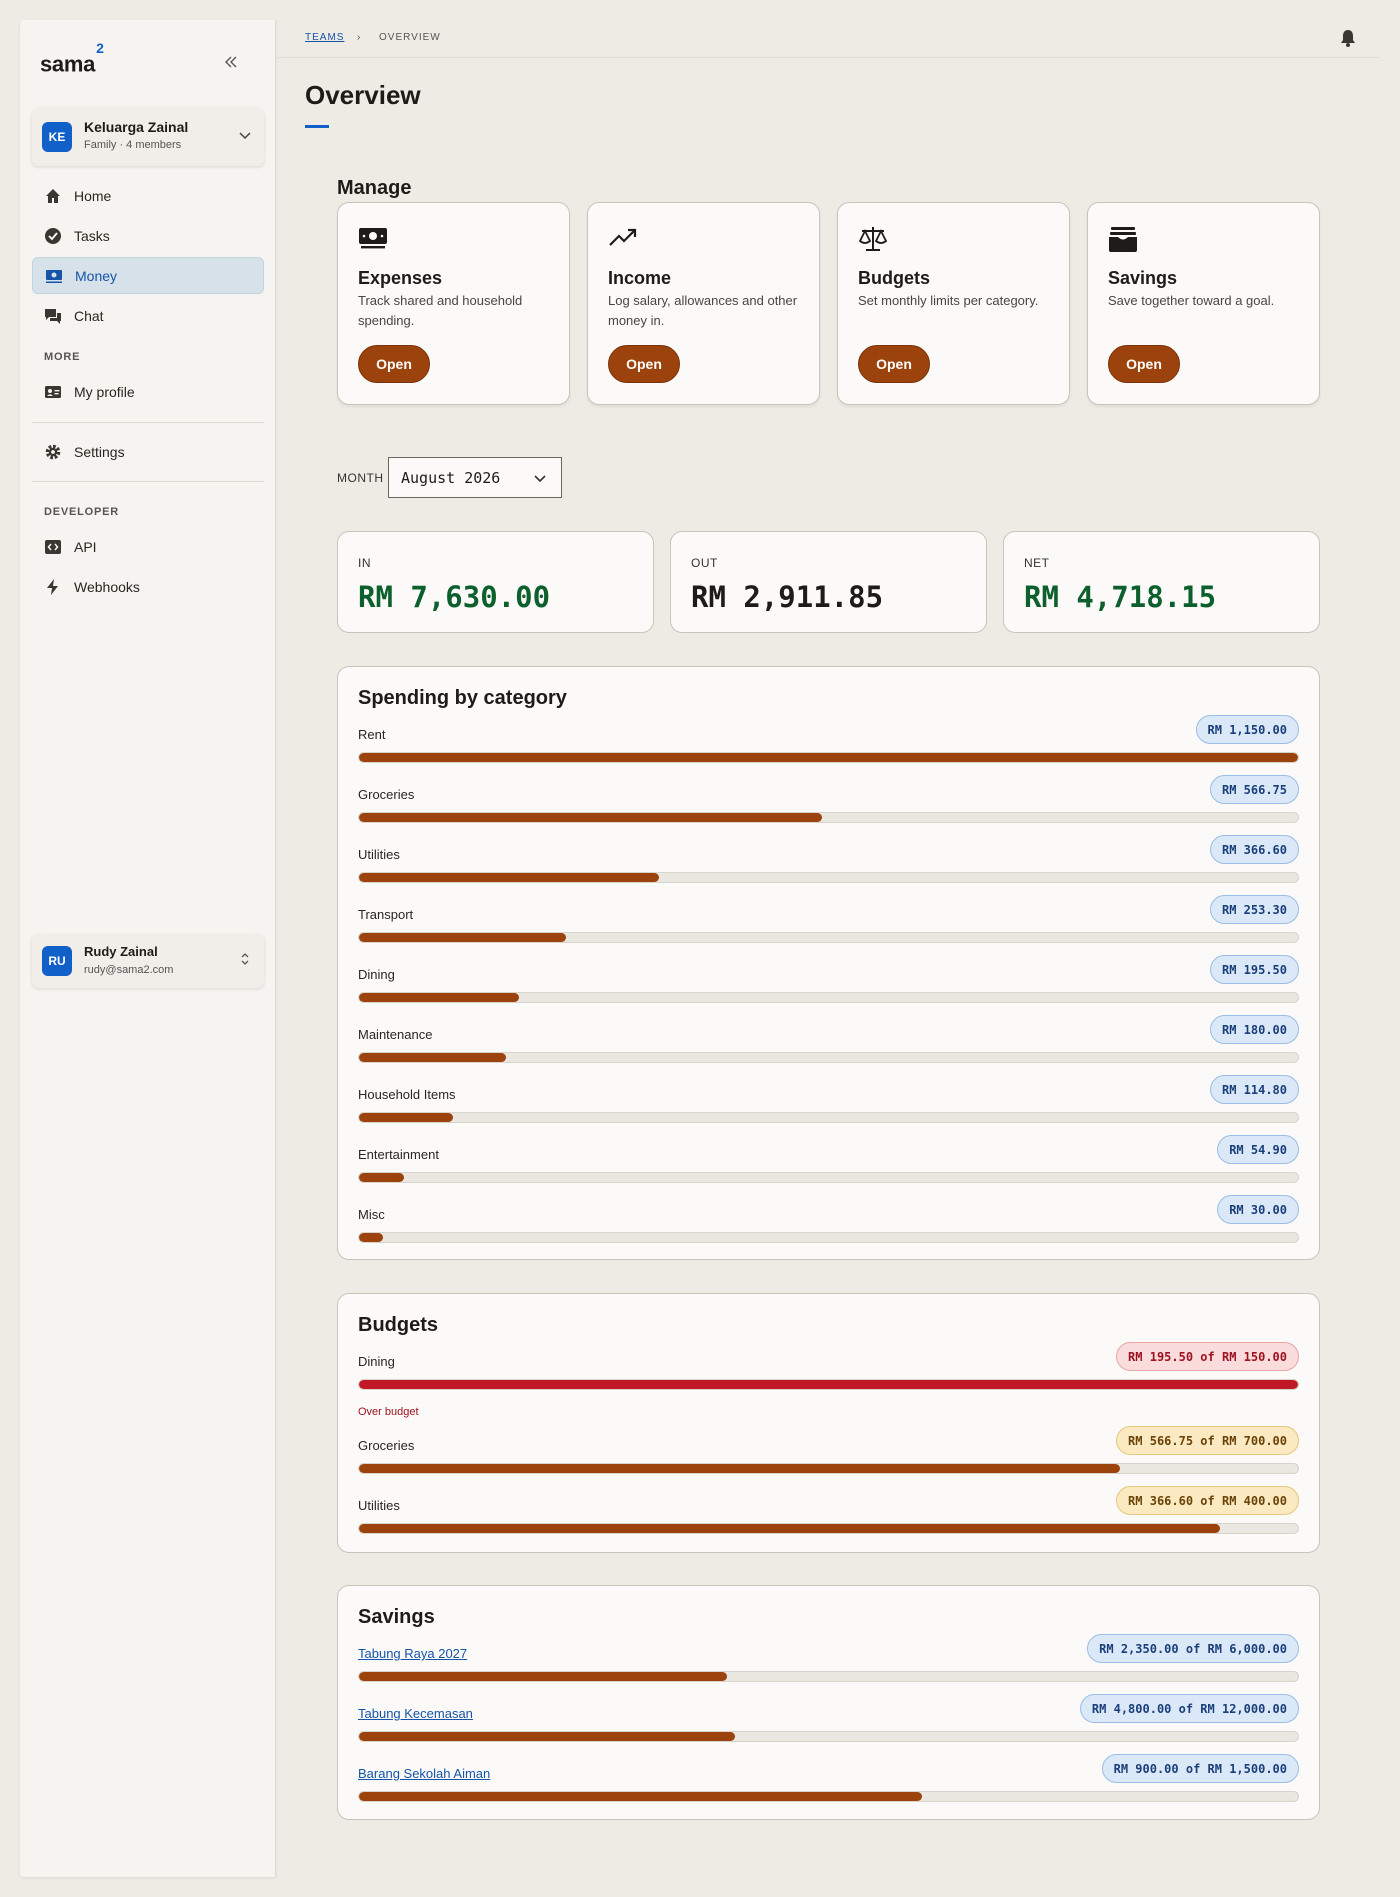 The image size is (1400, 1897). Describe the element at coordinates (148, 391) in the screenshot. I see `nav-my-profile: My profile` at that location.